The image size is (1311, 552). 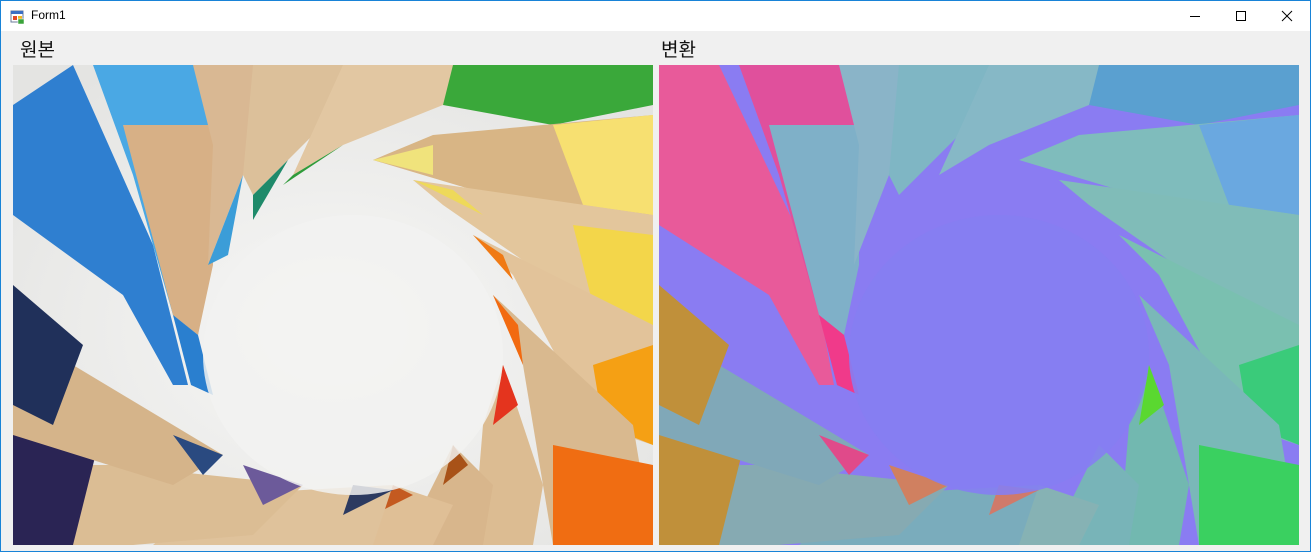 I want to click on close-button, so click(x=1287, y=16).